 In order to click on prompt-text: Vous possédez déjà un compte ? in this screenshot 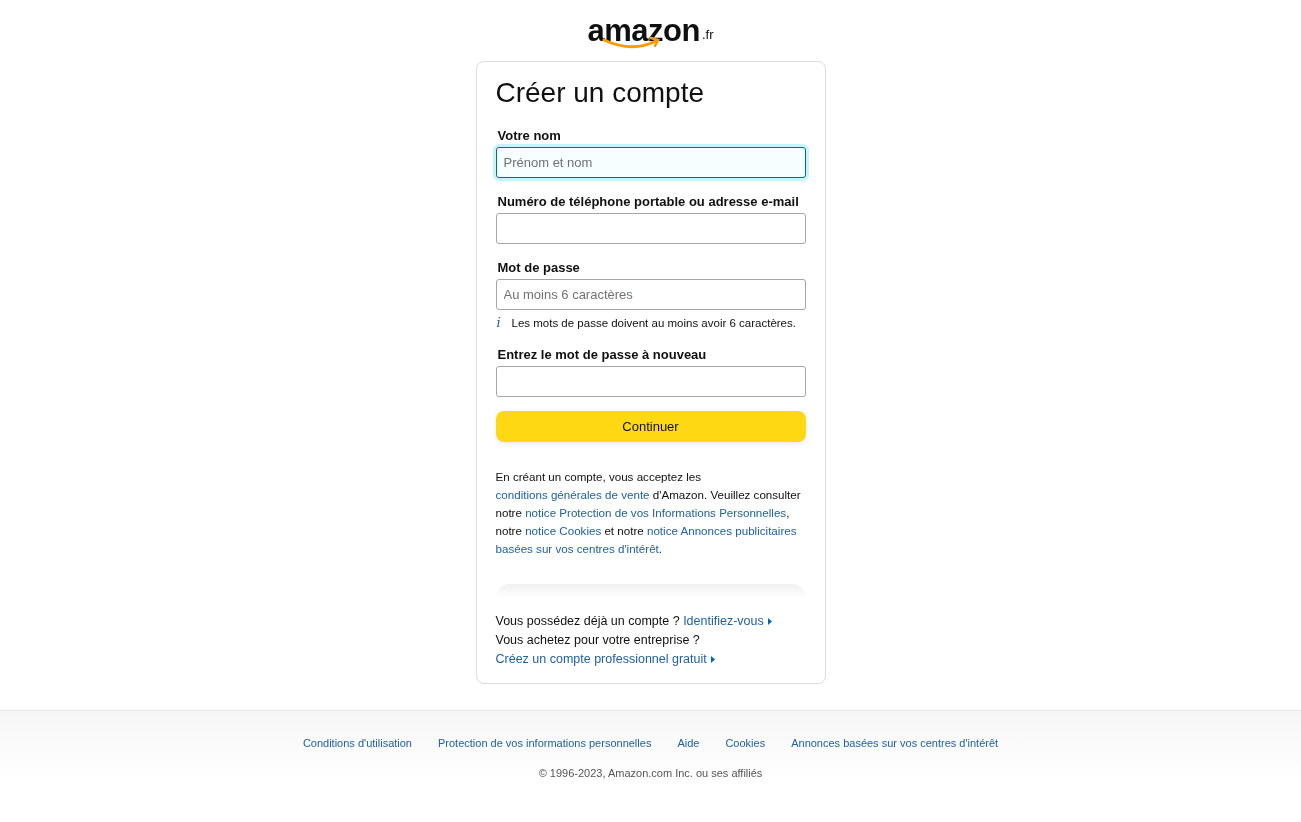, I will do `click(588, 621)`.